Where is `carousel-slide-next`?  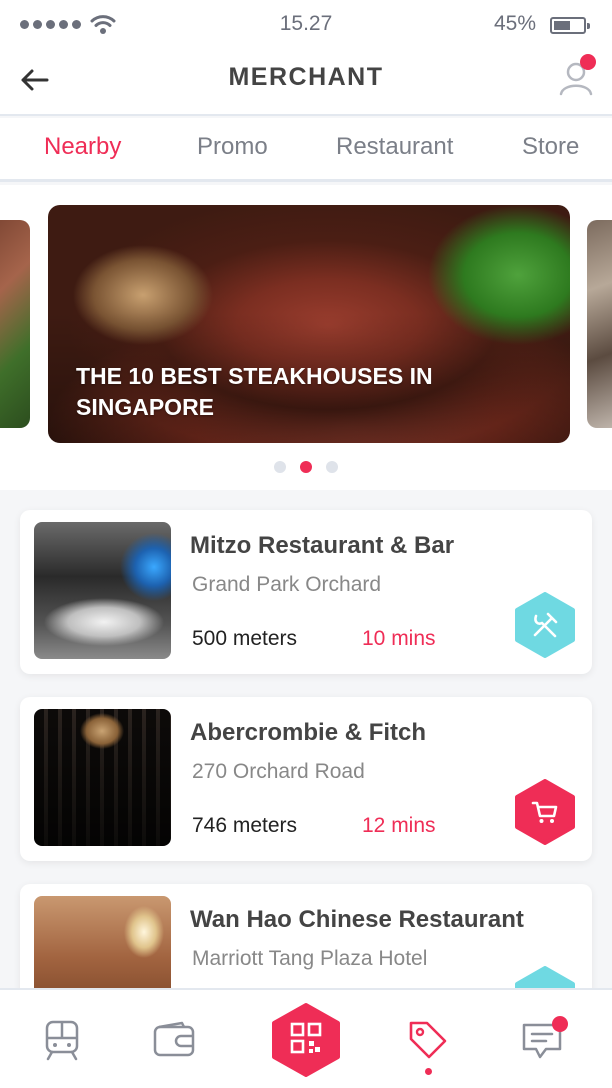 carousel-slide-next is located at coordinates (599, 324).